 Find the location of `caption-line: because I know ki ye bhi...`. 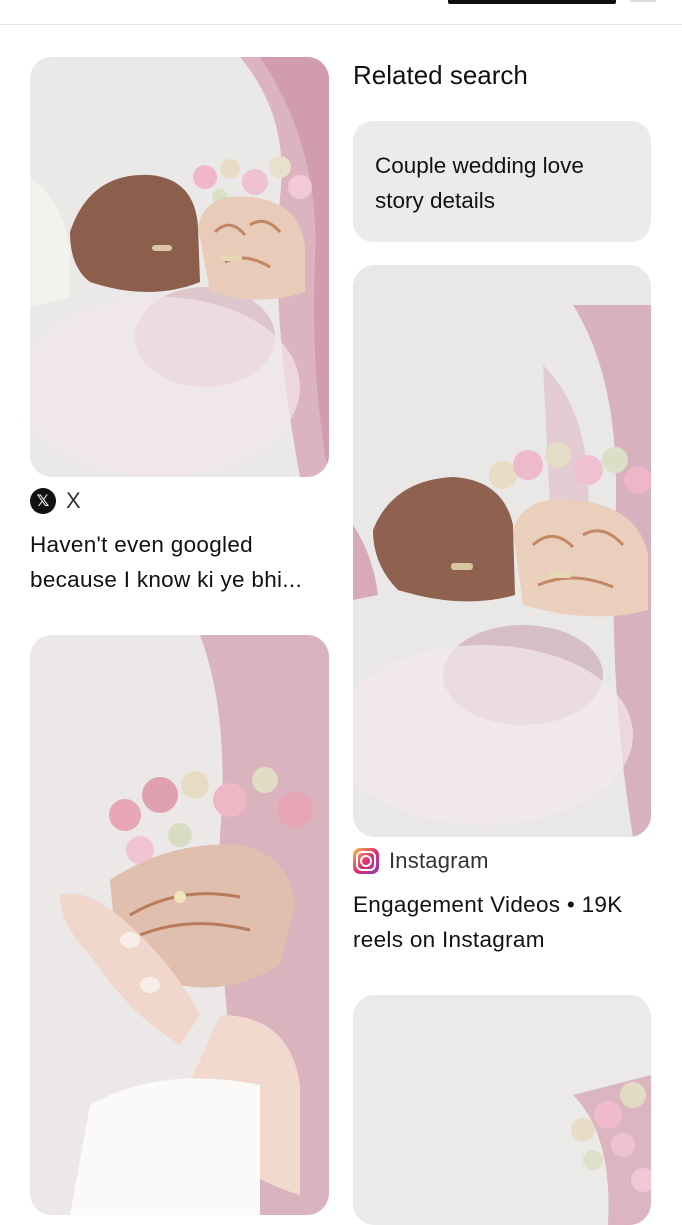

caption-line: because I know ki ye bhi... is located at coordinates (166, 579).